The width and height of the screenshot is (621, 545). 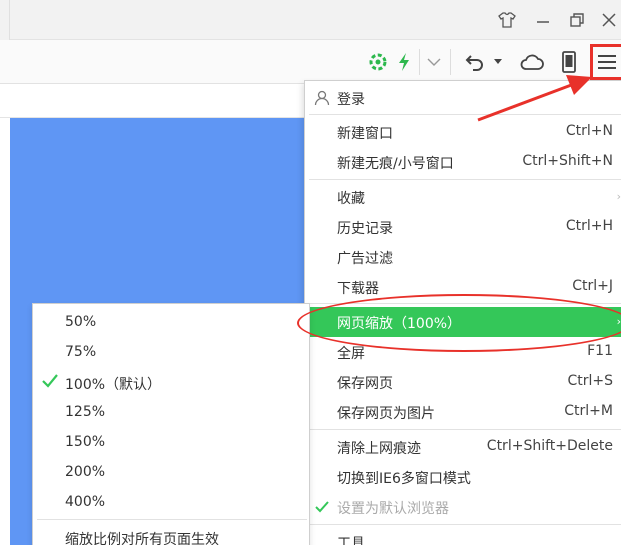 I want to click on annotation-arrow, so click(x=534, y=98).